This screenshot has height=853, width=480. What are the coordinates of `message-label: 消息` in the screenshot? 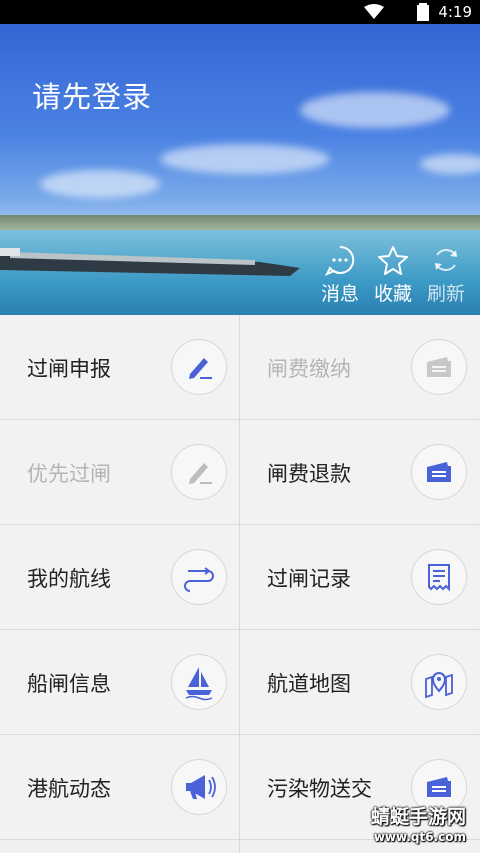 It's located at (339, 294).